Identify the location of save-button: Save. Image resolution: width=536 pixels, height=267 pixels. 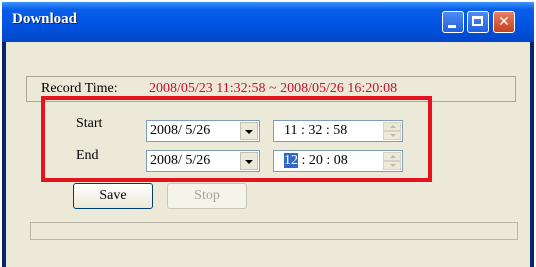
(113, 196).